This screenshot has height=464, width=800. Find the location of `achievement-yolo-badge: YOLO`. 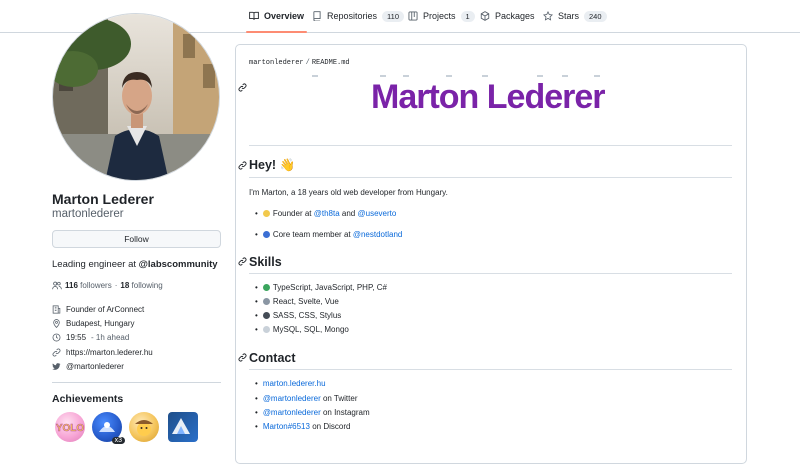

achievement-yolo-badge: YOLO is located at coordinates (70, 427).